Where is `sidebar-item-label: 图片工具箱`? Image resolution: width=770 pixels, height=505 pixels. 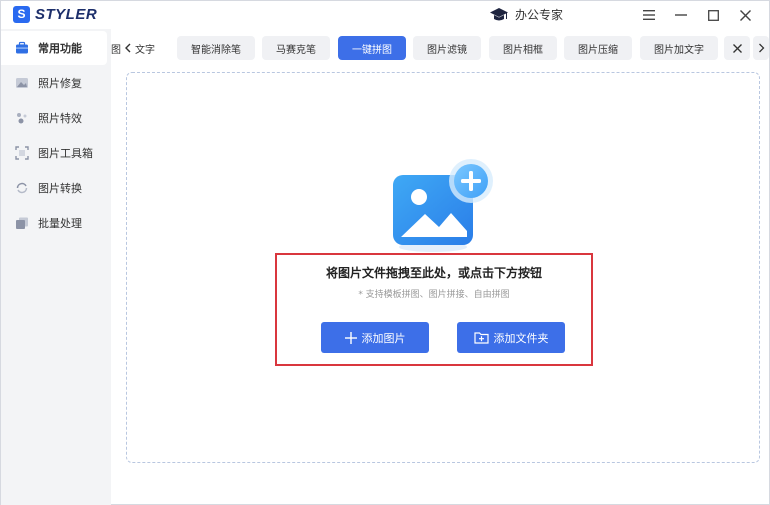 sidebar-item-label: 图片工具箱 is located at coordinates (65, 153).